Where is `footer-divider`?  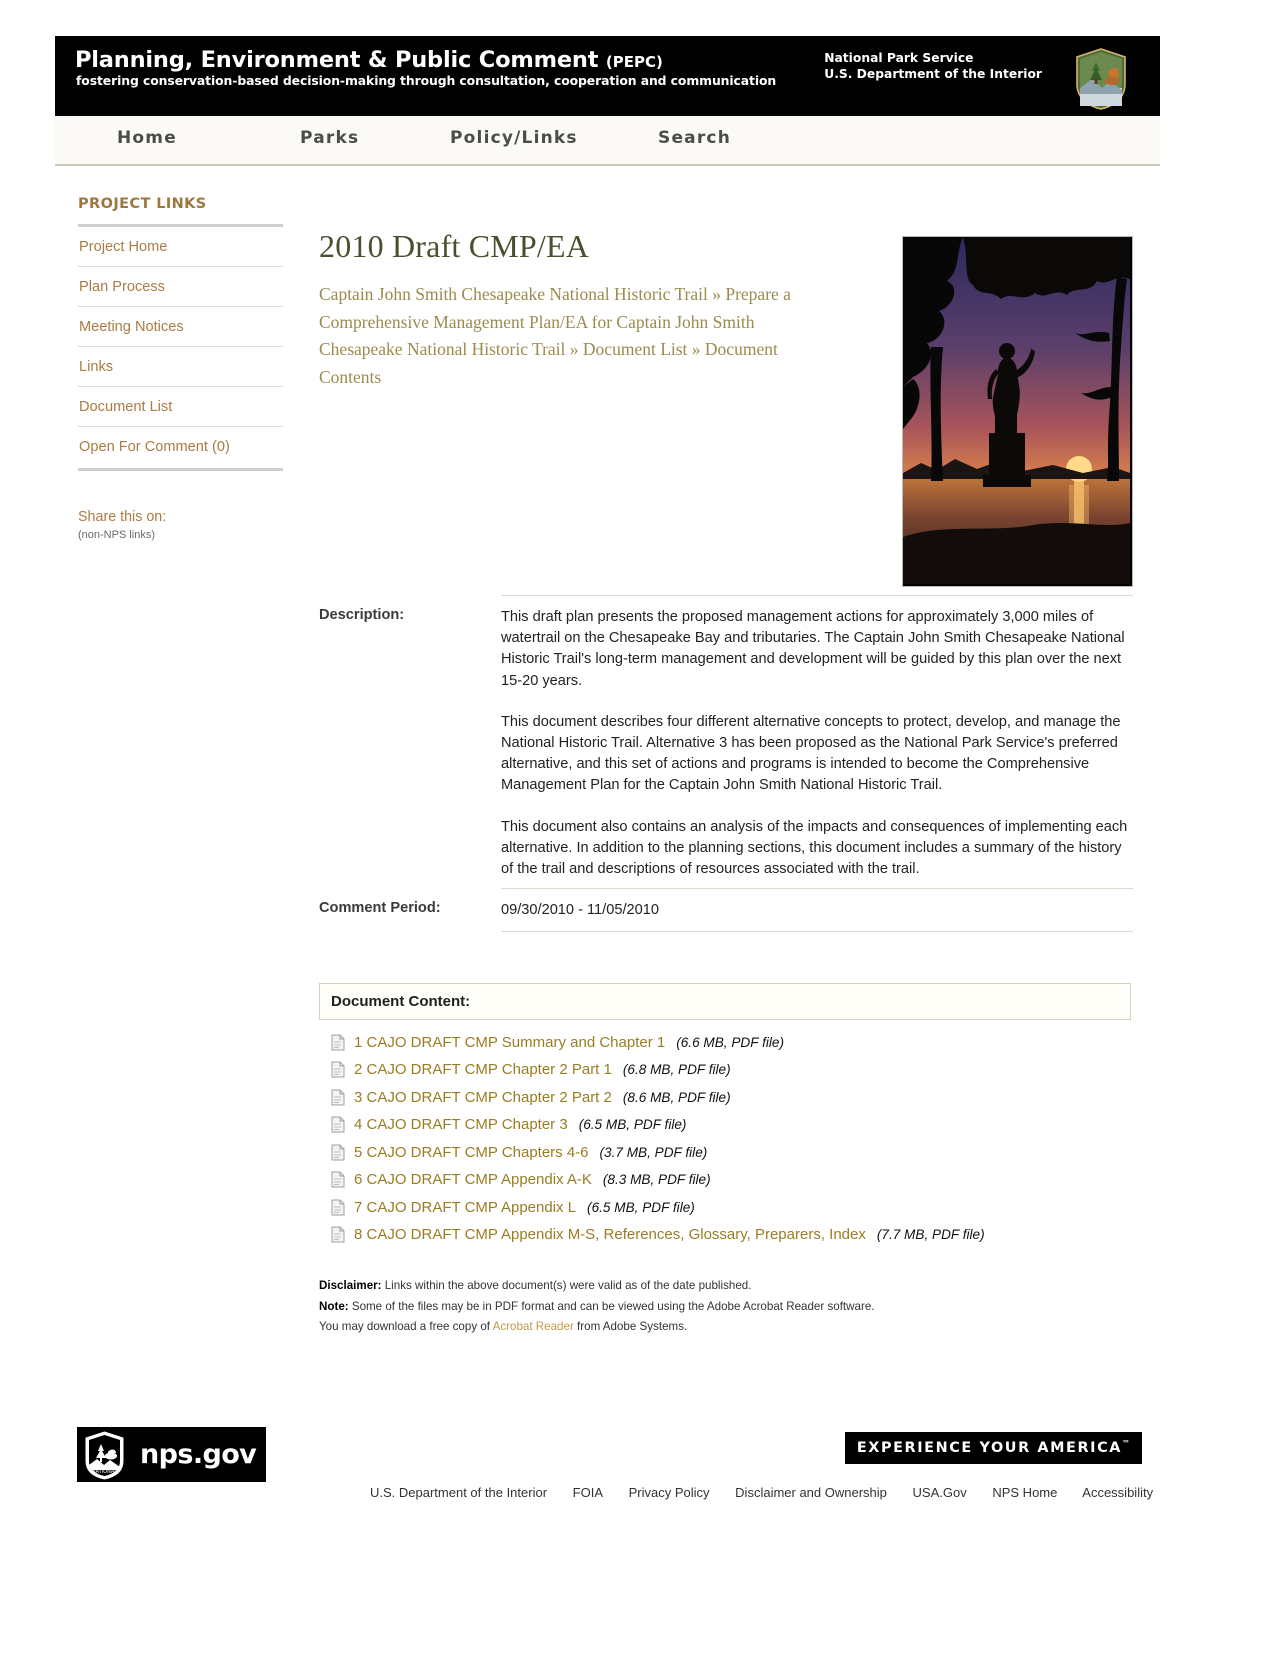
footer-divider is located at coordinates (640, 1400).